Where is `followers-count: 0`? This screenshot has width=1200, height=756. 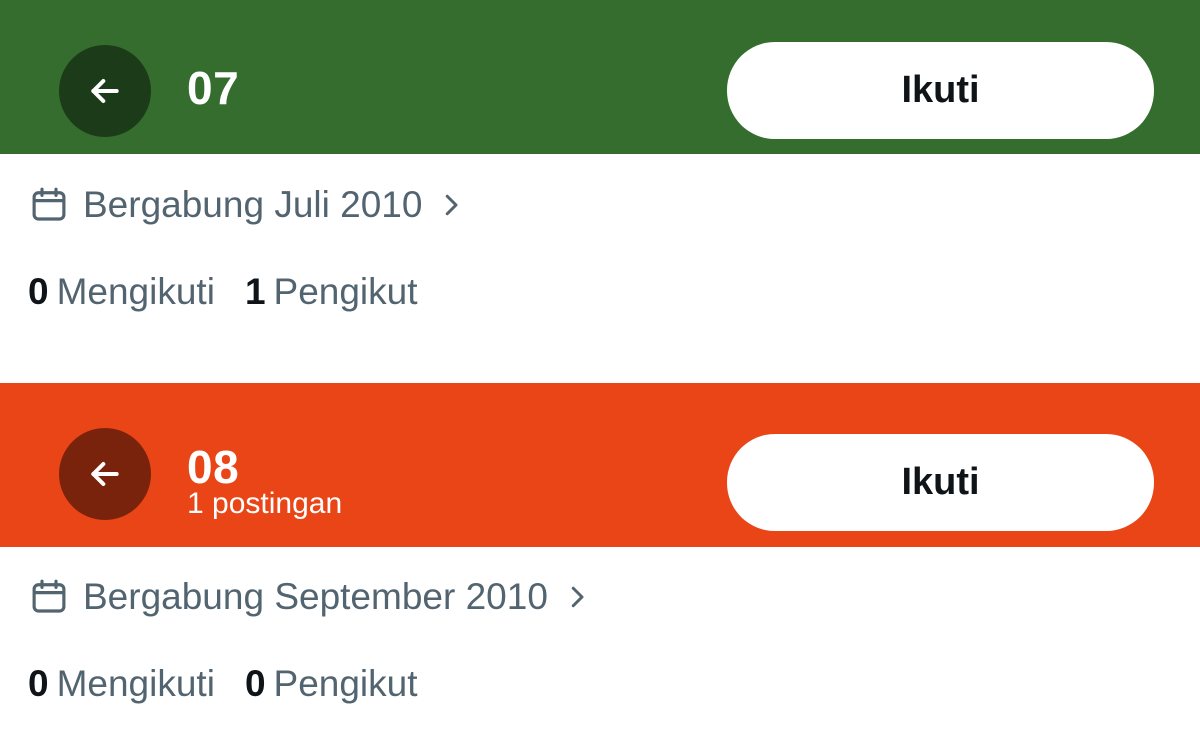
followers-count: 0 is located at coordinates (255, 683).